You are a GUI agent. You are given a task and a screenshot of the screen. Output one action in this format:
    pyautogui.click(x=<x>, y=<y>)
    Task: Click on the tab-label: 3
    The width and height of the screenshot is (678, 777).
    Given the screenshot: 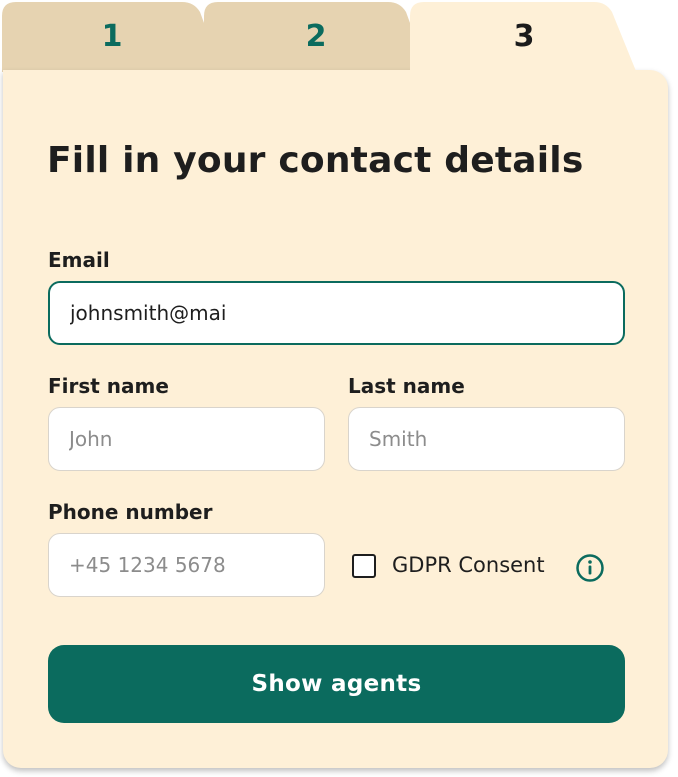 What is the action you would take?
    pyautogui.click(x=524, y=36)
    